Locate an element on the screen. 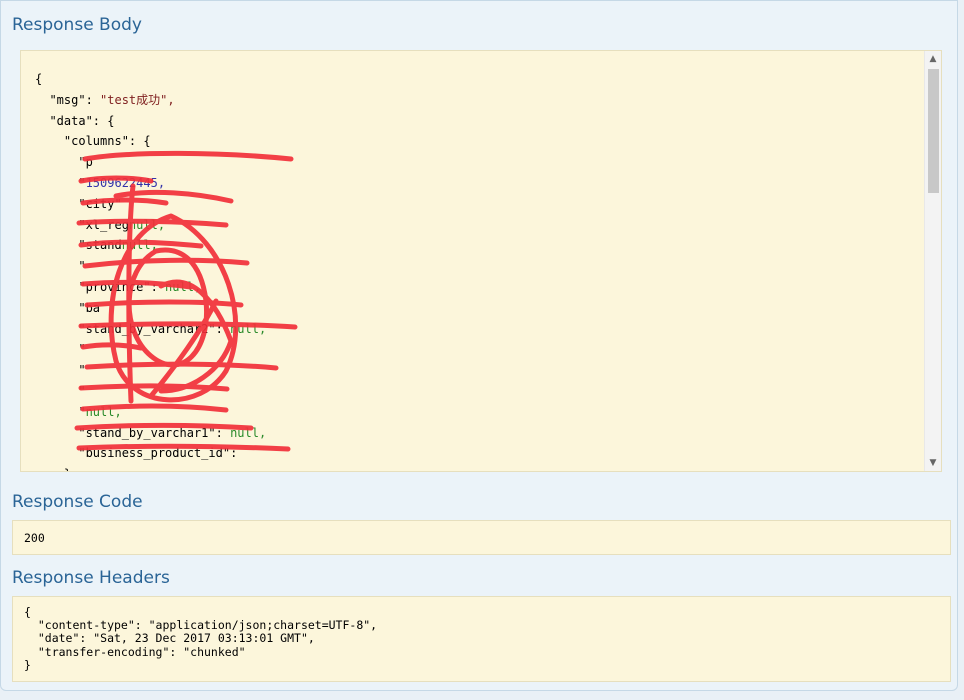 The image size is (964, 700). code-line: "stand_by_varchar2": null, is located at coordinates (150, 329).